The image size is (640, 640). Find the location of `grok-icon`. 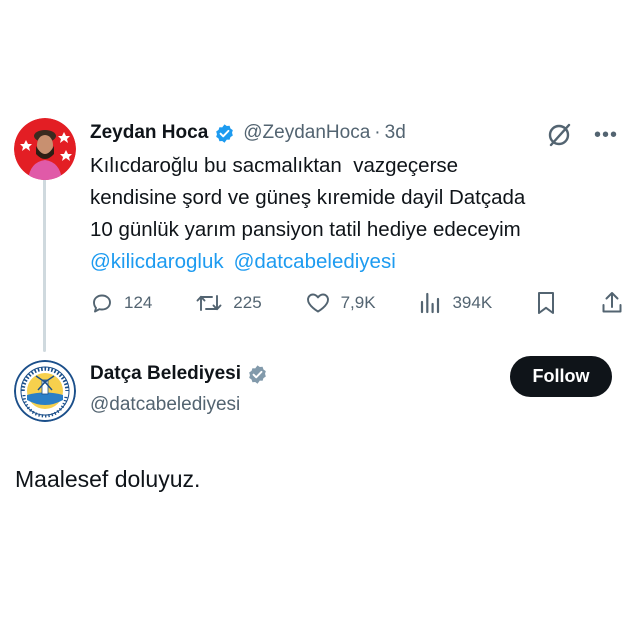

grok-icon is located at coordinates (559, 135).